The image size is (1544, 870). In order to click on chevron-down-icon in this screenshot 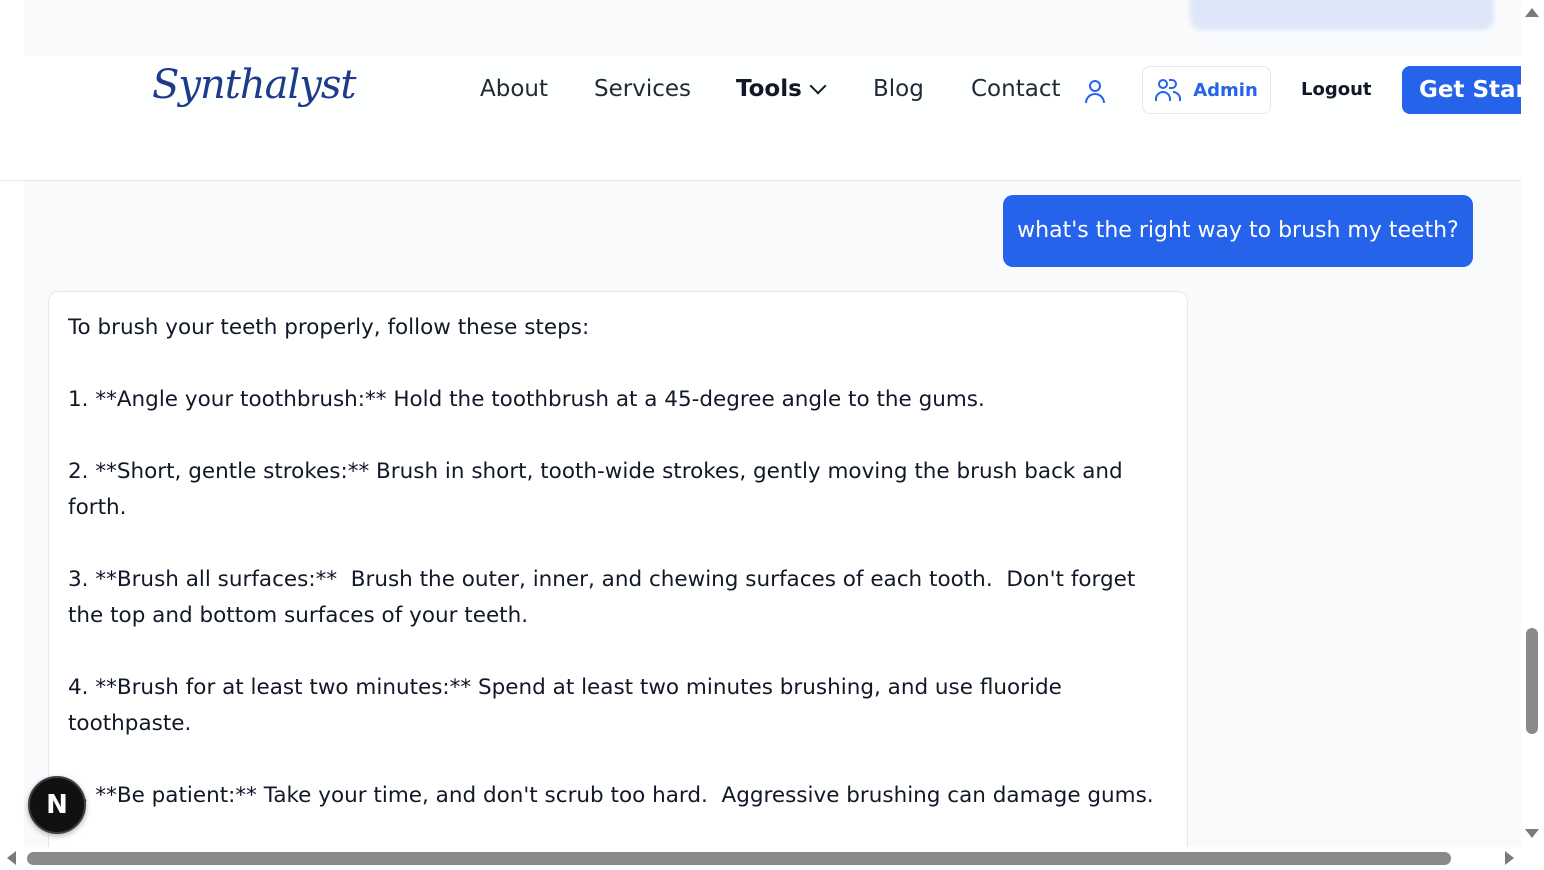, I will do `click(818, 86)`.